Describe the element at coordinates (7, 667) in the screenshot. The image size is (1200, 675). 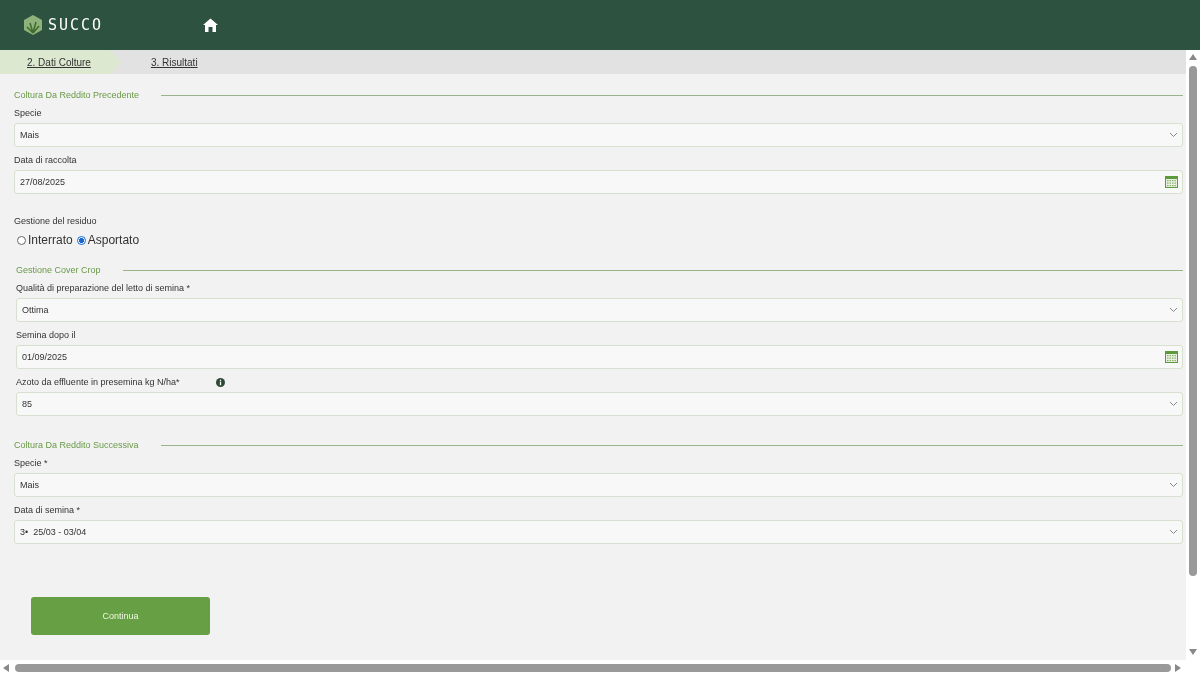
I see `scroll-left-icon` at that location.